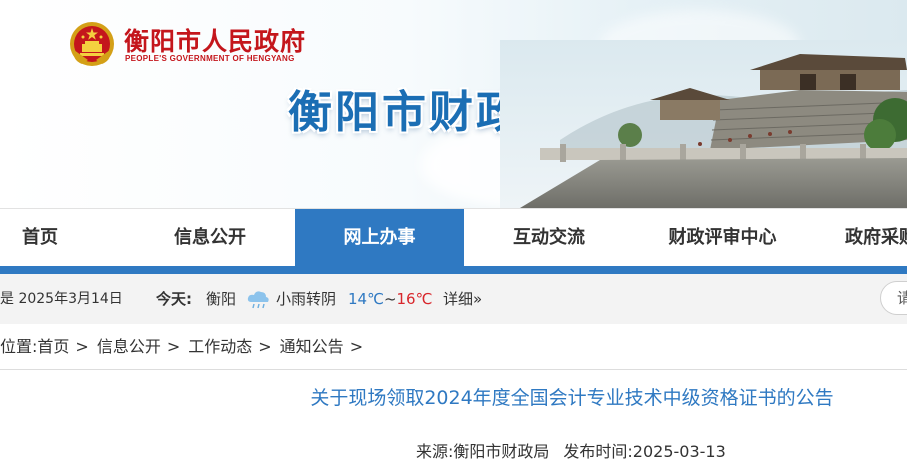  I want to click on gov-name-en: PEOPLE'S GOVERNMENT OF HENGYANG, so click(210, 58).